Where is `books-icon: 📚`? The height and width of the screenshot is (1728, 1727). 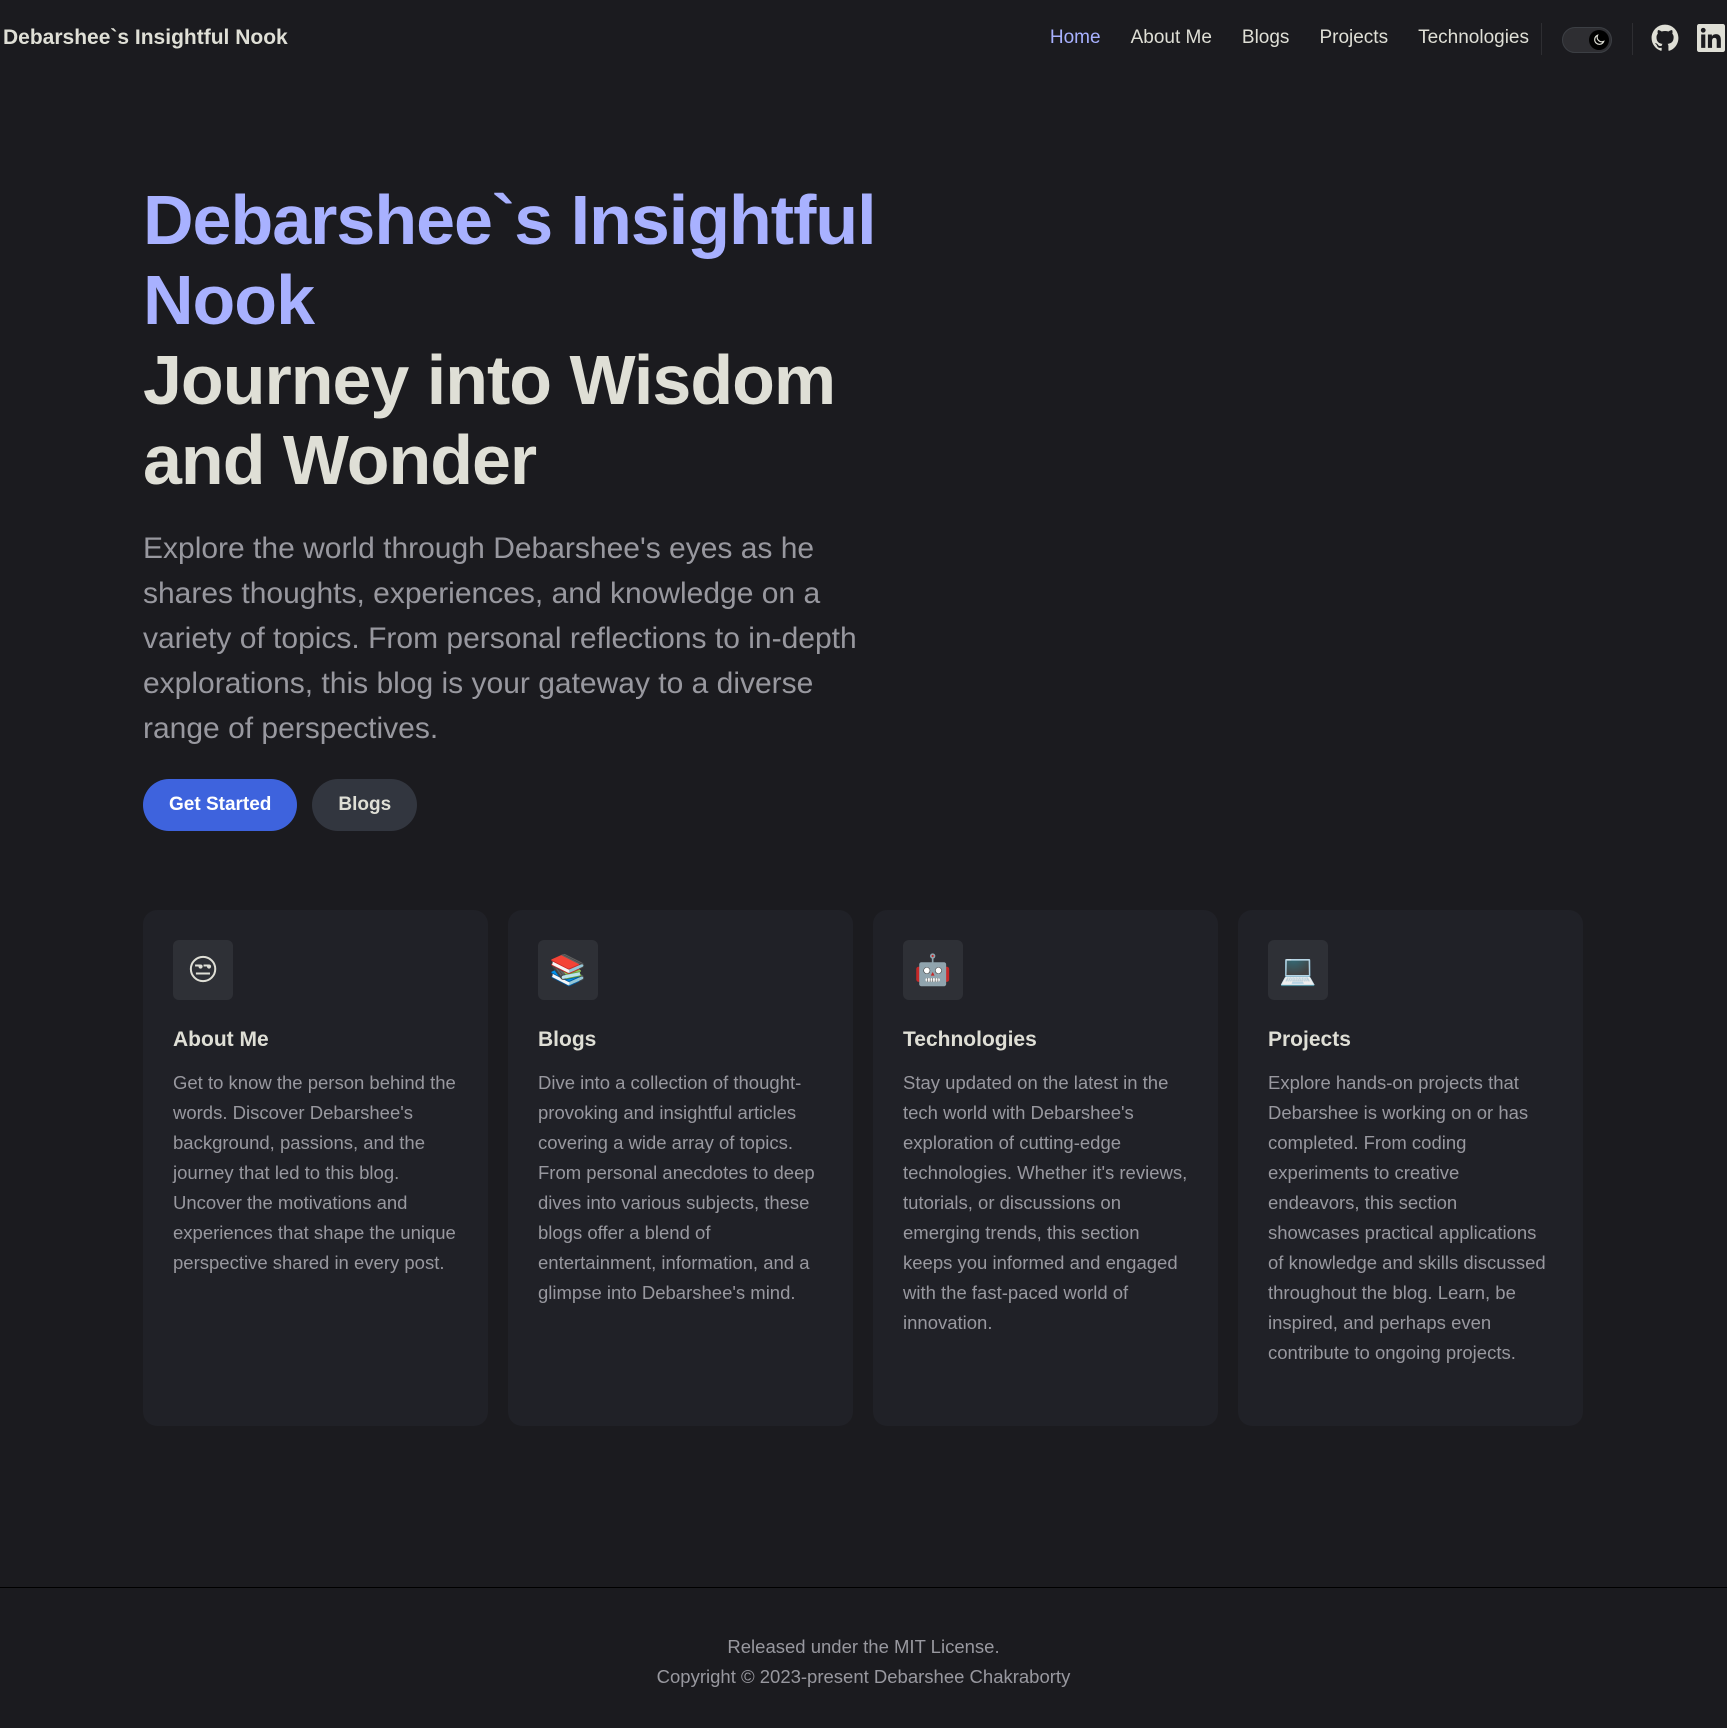
books-icon: 📚 is located at coordinates (568, 970).